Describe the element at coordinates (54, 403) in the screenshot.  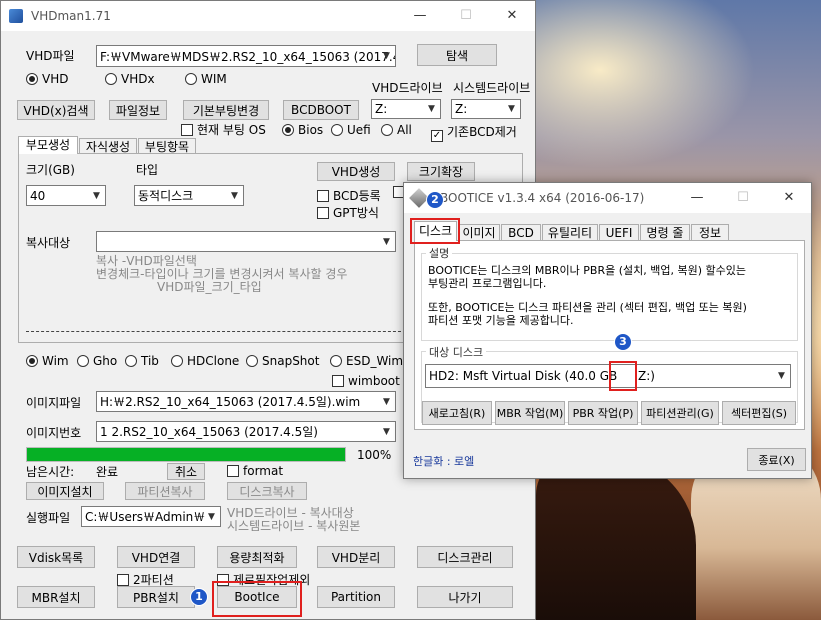
I see `image-file-label: 이미지파일` at that location.